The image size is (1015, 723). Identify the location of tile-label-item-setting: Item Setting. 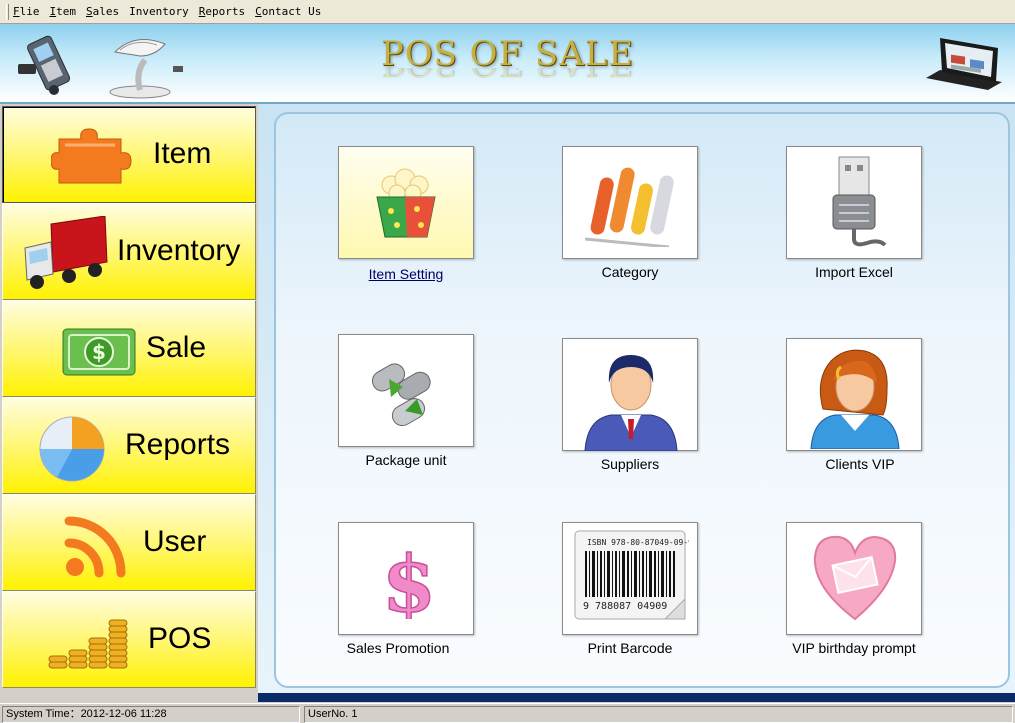
(406, 274).